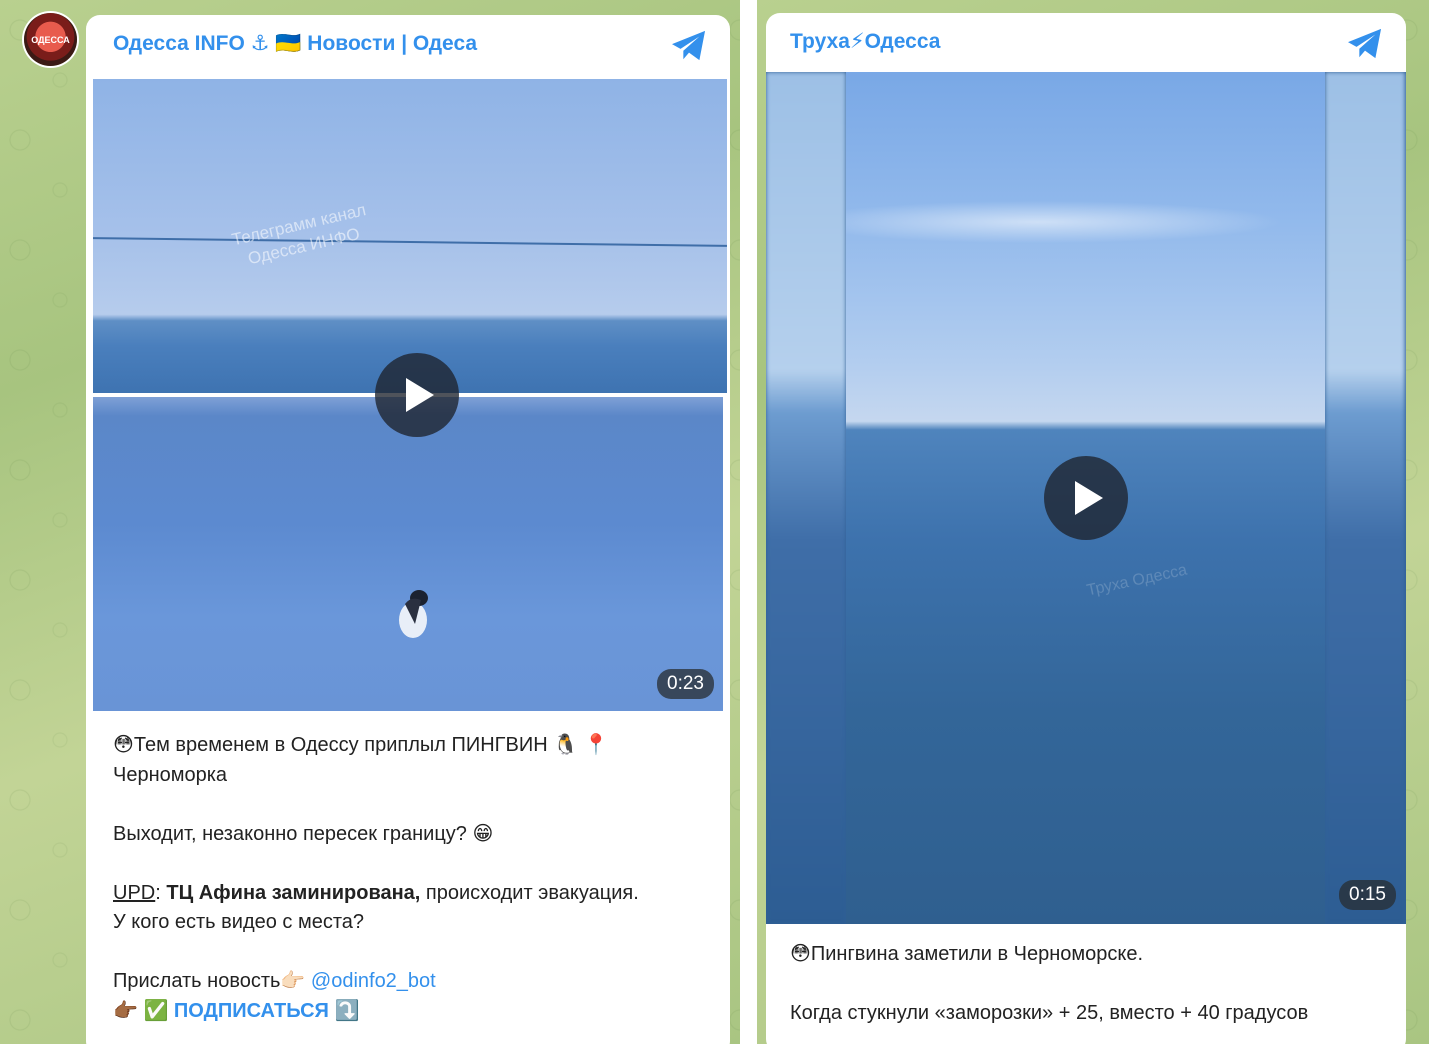 This screenshot has width=1429, height=1044. Describe the element at coordinates (685, 684) in the screenshot. I see `video-duration: 0:23` at that location.